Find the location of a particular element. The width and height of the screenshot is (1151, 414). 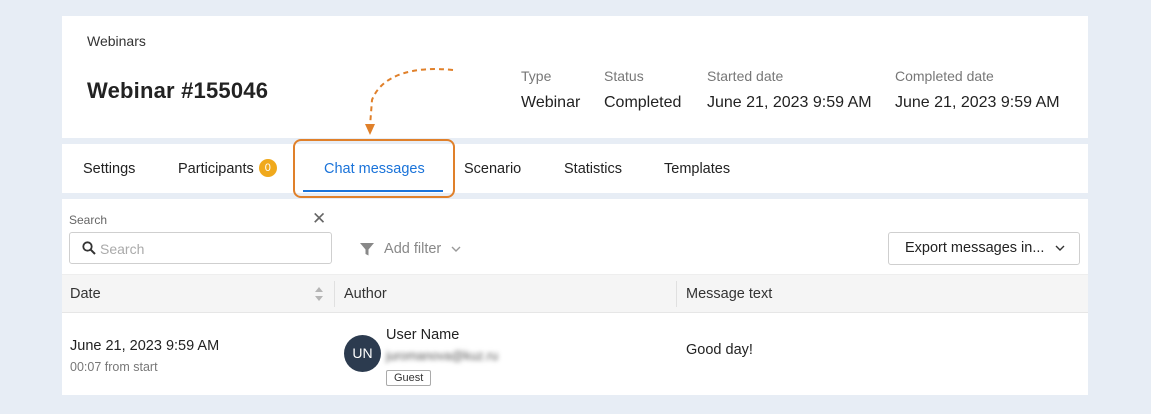

tab-statistics: Statistics is located at coordinates (593, 168).